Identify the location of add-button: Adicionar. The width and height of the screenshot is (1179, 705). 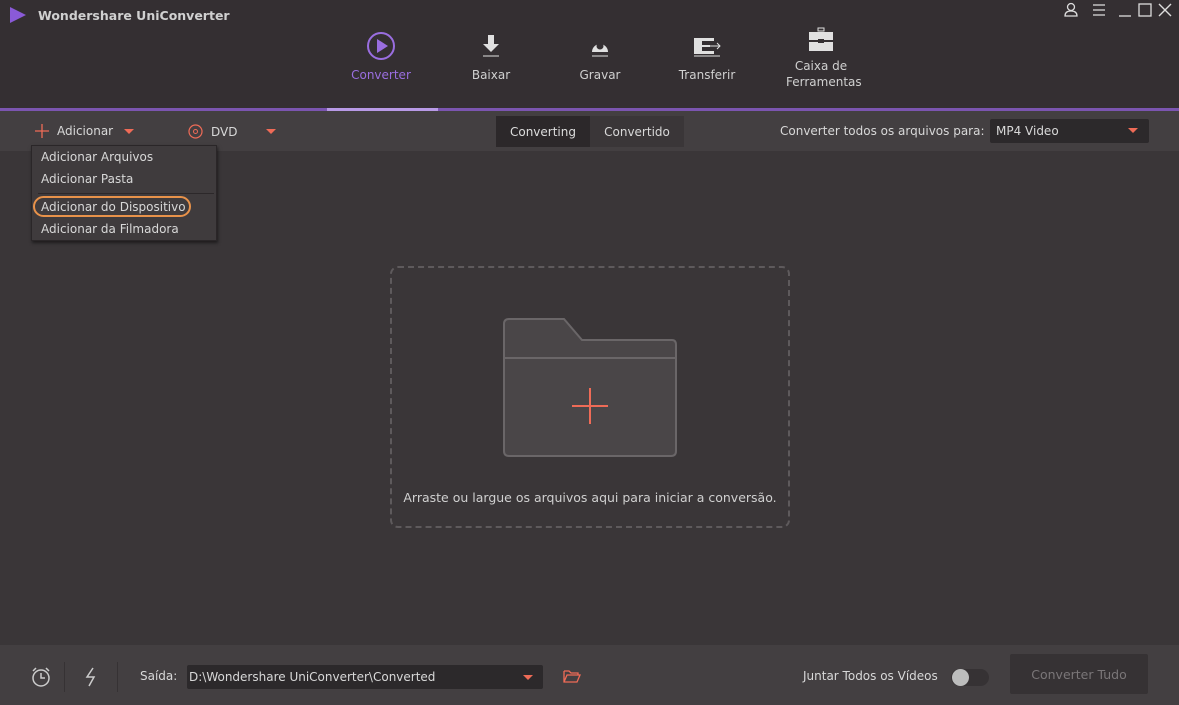
(74, 131).